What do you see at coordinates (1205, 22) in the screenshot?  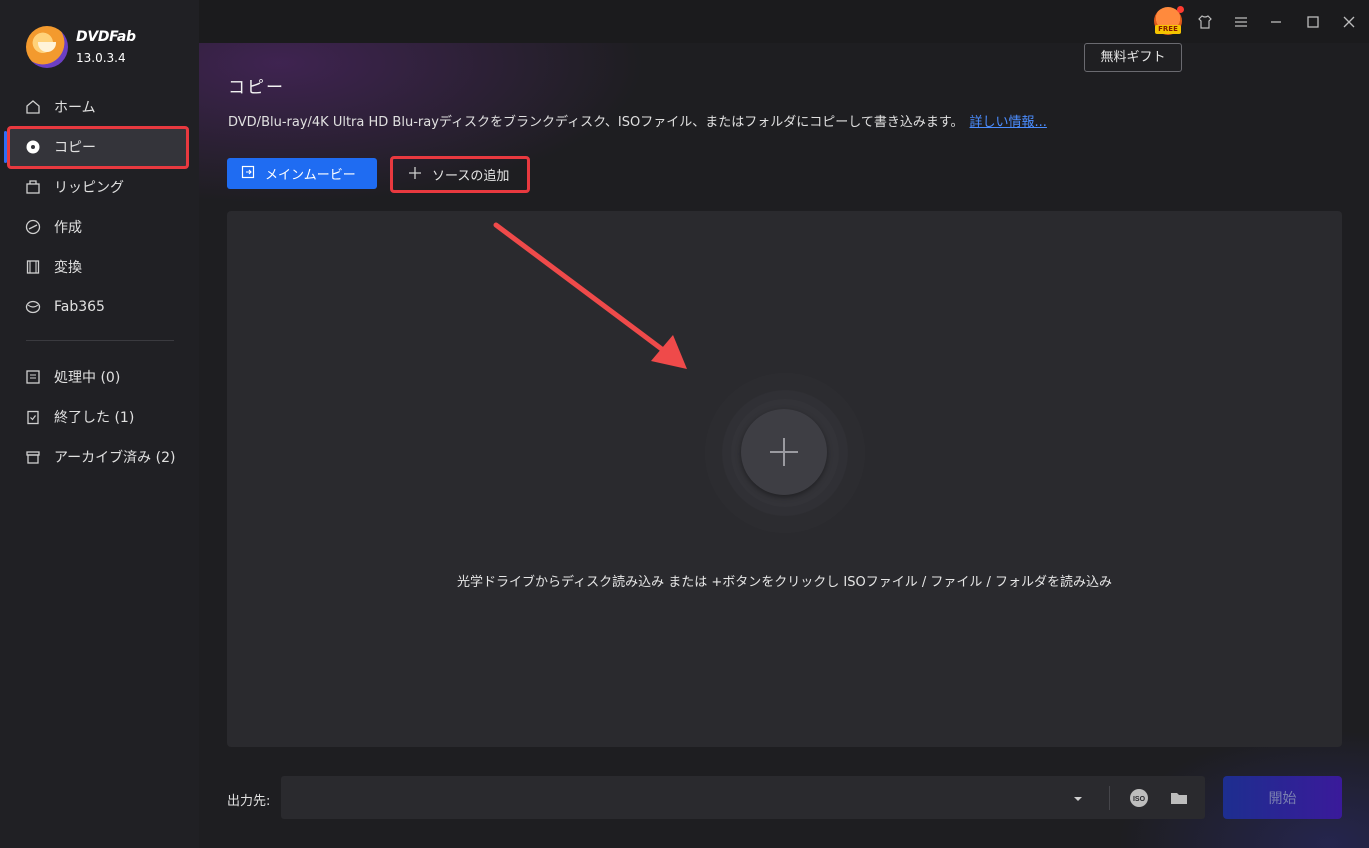 I see `shirt-icon` at bounding box center [1205, 22].